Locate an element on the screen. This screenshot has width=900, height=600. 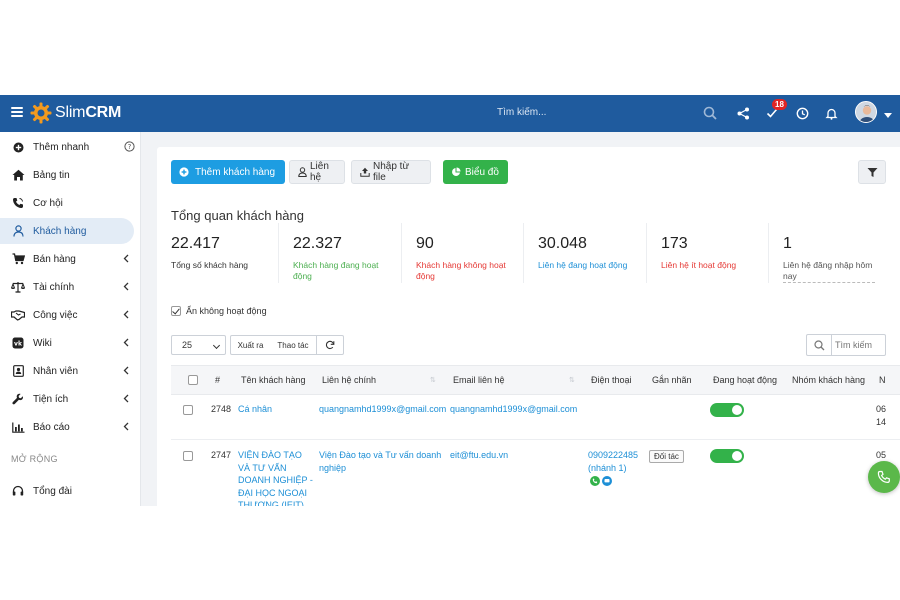
col-phone: Điện thoại is located at coordinates (611, 380).